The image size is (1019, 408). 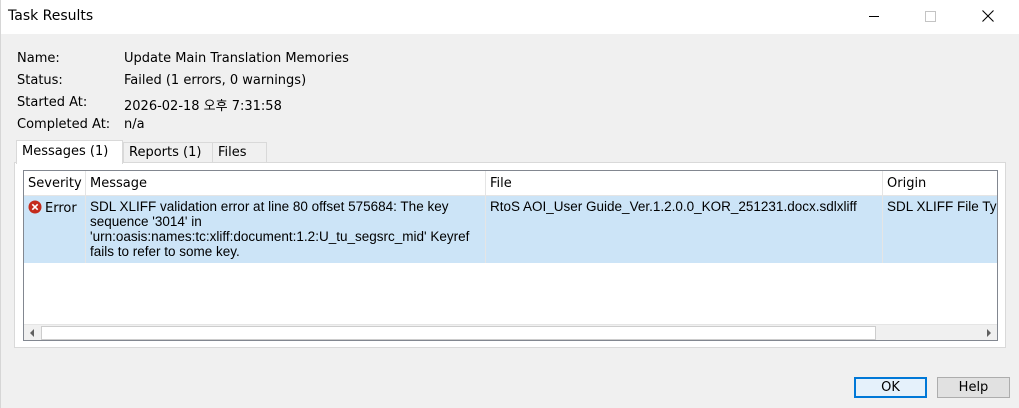 What do you see at coordinates (52, 102) in the screenshot?
I see `started-label: Started At:` at bounding box center [52, 102].